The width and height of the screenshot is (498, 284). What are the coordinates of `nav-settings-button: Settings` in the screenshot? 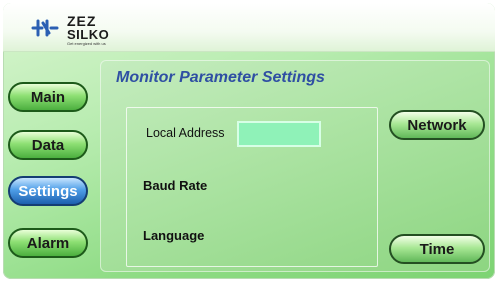 It's located at (48, 191).